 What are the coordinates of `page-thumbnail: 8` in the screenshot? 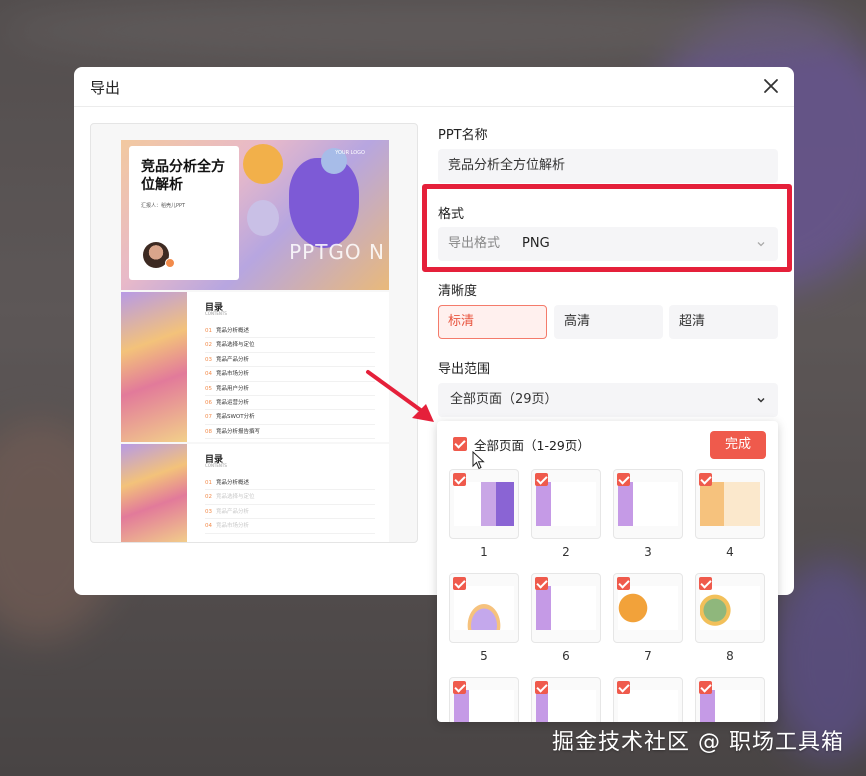 It's located at (730, 618).